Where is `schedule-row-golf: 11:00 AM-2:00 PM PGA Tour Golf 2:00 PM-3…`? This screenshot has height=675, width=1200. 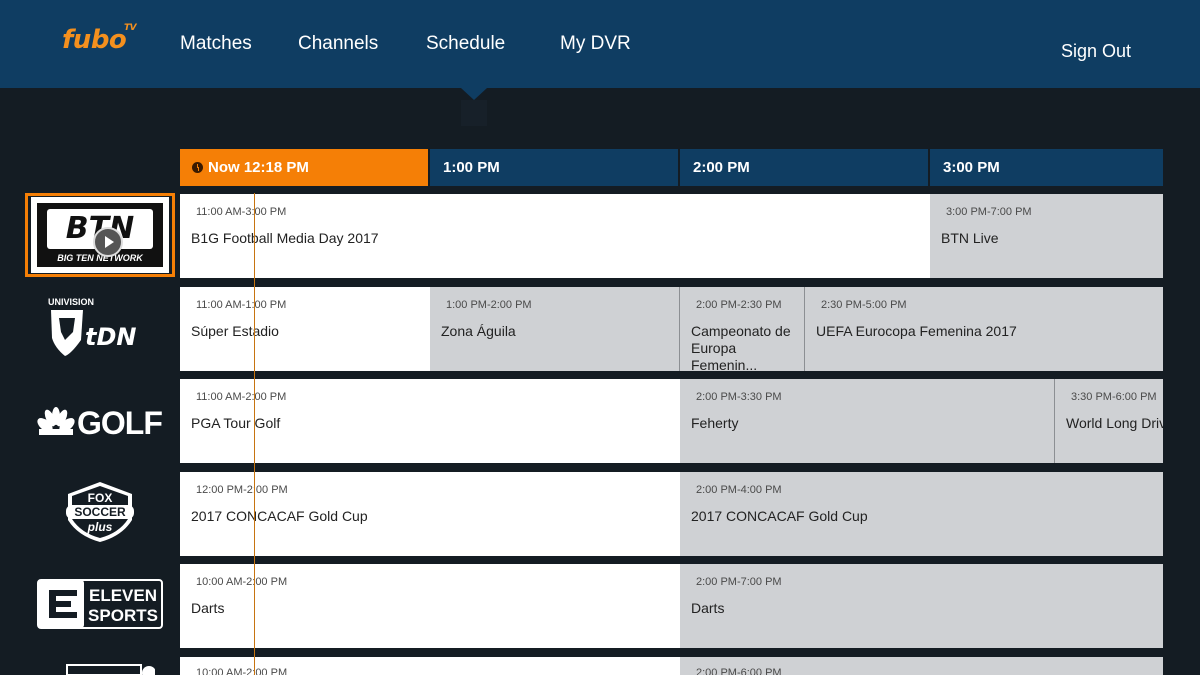
schedule-row-golf: 11:00 AM-2:00 PM PGA Tour Golf 2:00 PM-3… is located at coordinates (671, 421).